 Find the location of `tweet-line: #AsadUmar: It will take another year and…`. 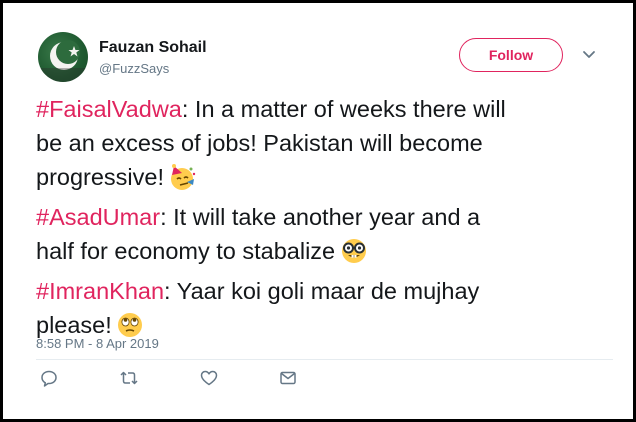

tweet-line: #AsadUmar: It will take another year and… is located at coordinates (258, 217).